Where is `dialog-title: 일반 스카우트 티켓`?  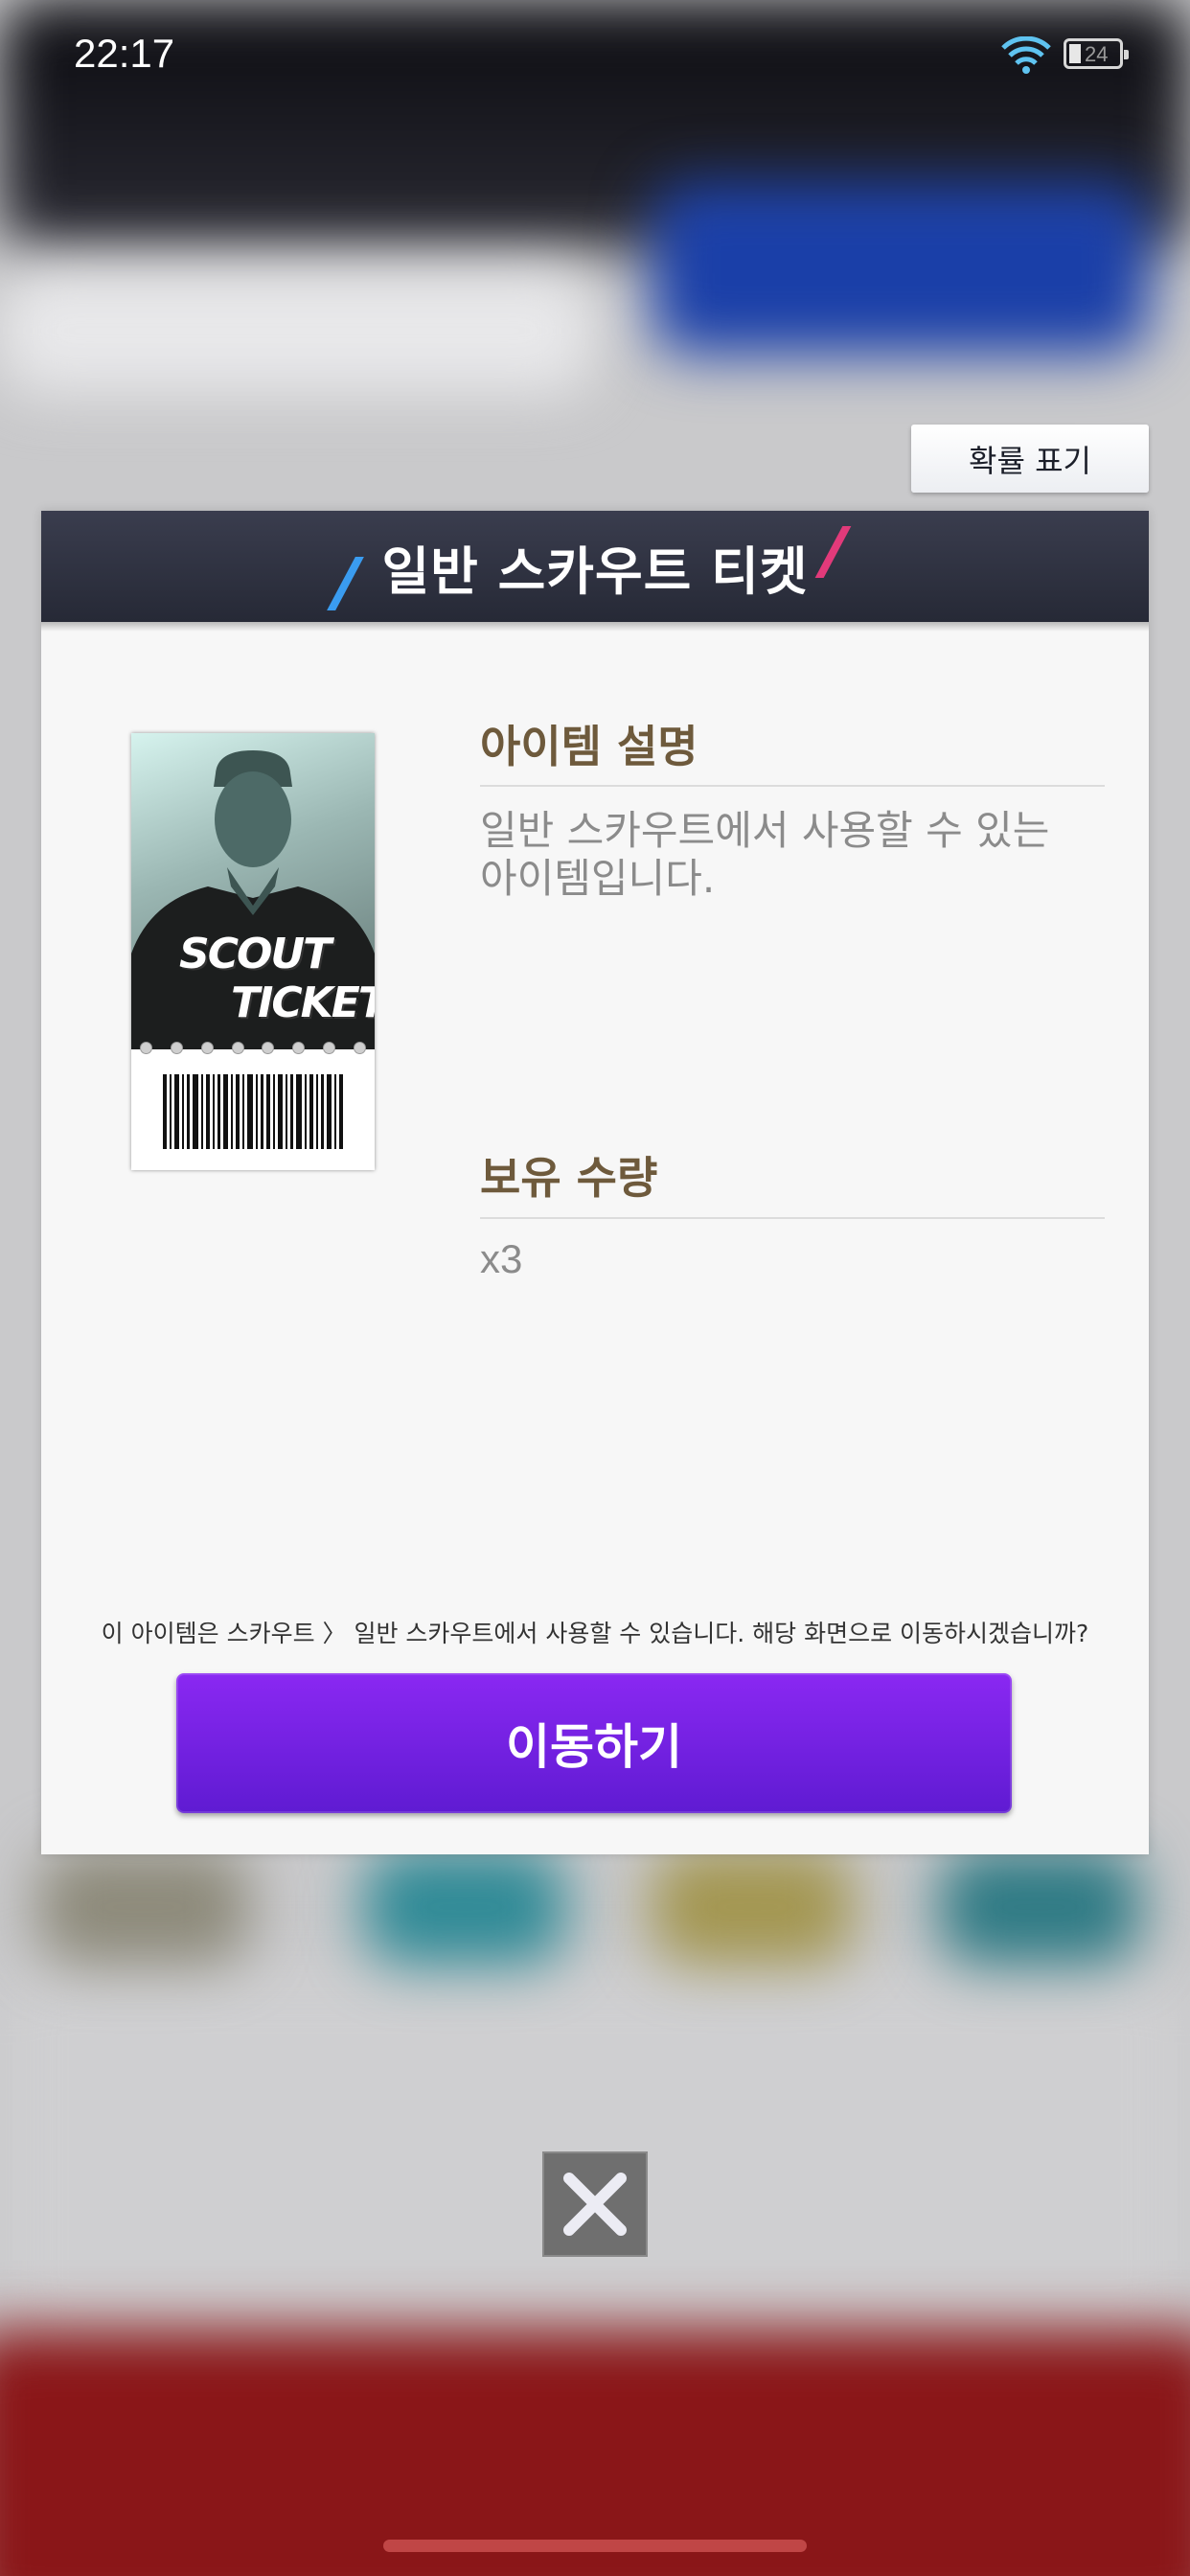
dialog-title: 일반 스카우트 티켓 is located at coordinates (595, 571).